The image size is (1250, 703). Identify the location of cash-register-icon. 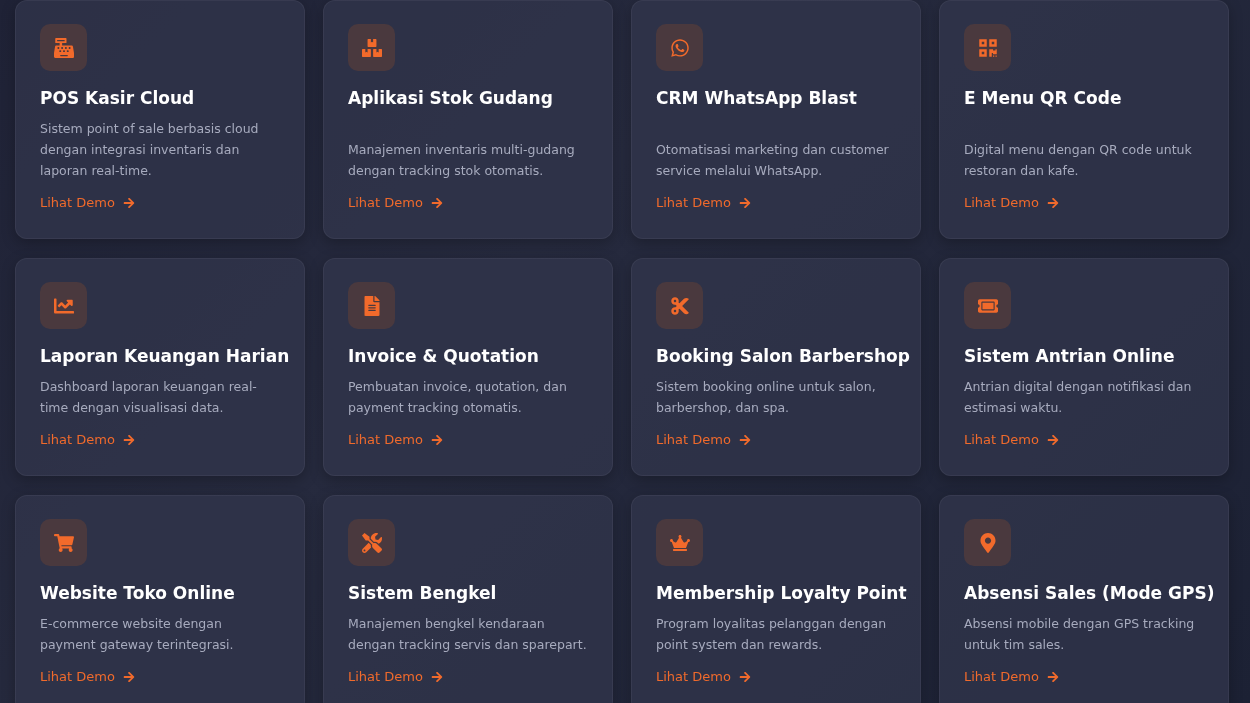
(63, 47).